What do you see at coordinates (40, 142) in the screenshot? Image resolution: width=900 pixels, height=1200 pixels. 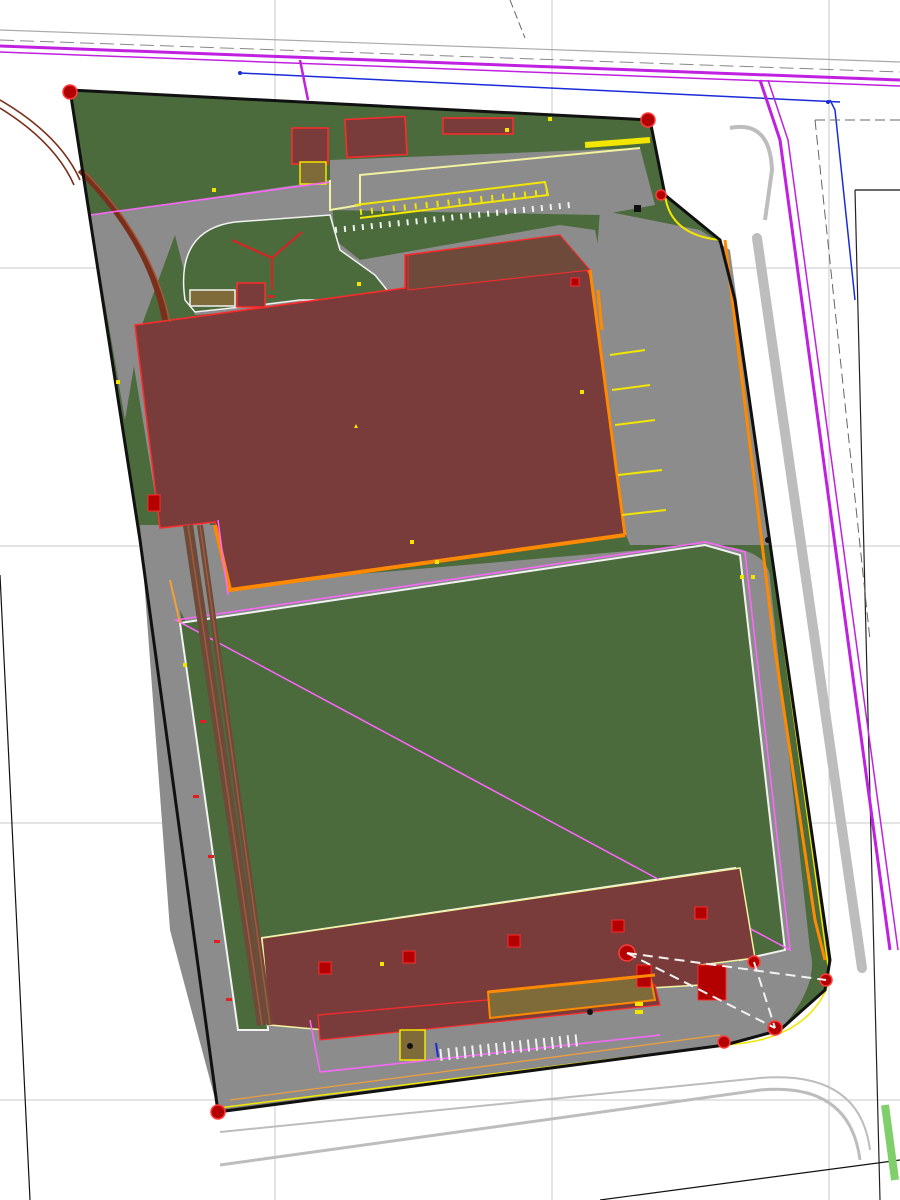 I see `rail-curve-outside` at bounding box center [40, 142].